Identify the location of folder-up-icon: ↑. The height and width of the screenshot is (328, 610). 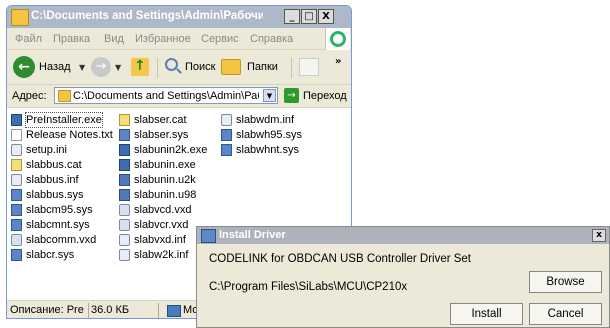
(140, 67).